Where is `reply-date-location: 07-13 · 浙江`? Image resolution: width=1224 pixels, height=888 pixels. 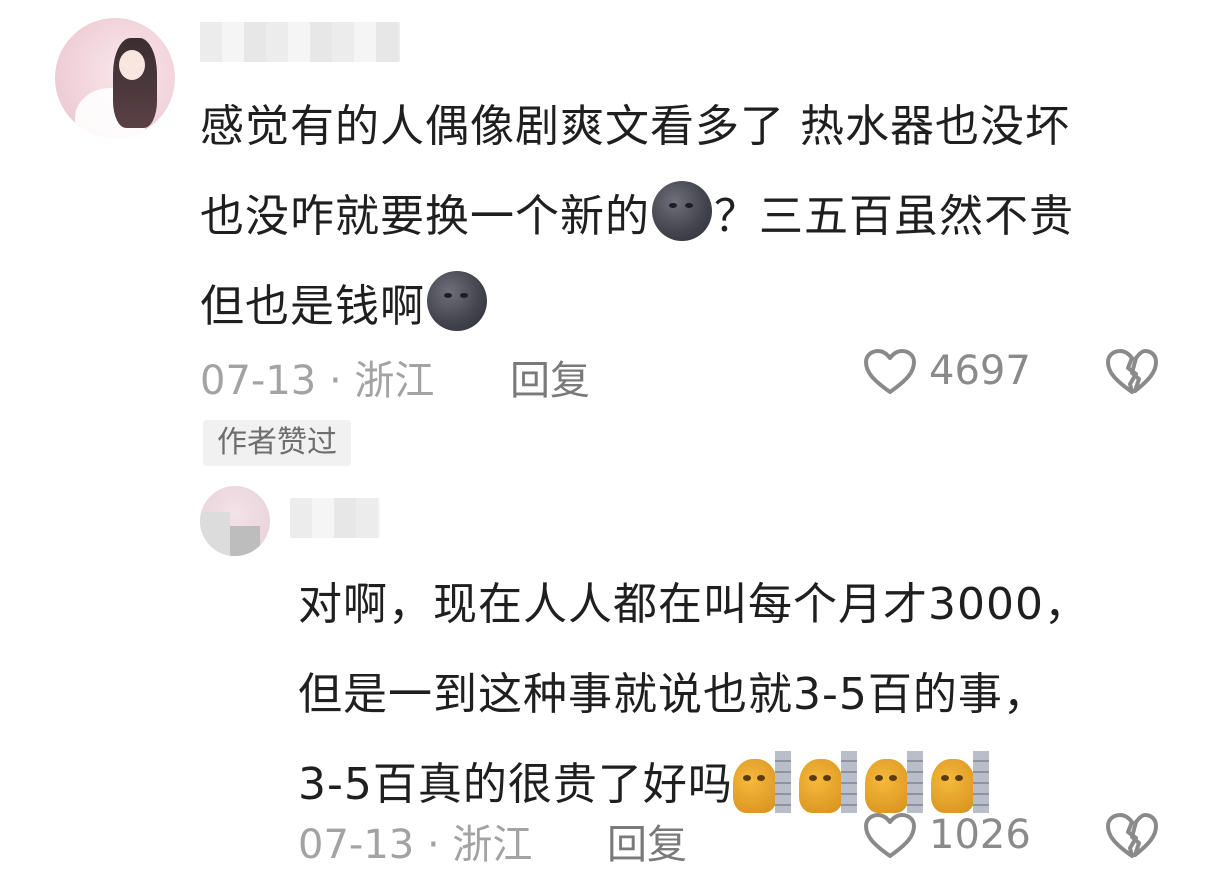
reply-date-location: 07-13 · 浙江 is located at coordinates (415, 845).